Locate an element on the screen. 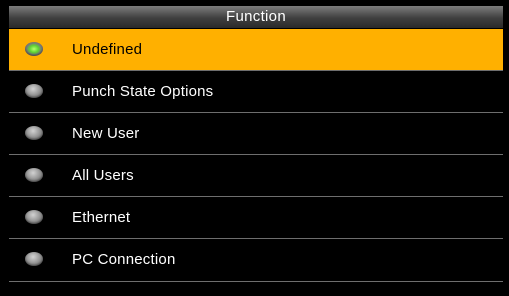  menu-item-new-user: New User is located at coordinates (256, 134).